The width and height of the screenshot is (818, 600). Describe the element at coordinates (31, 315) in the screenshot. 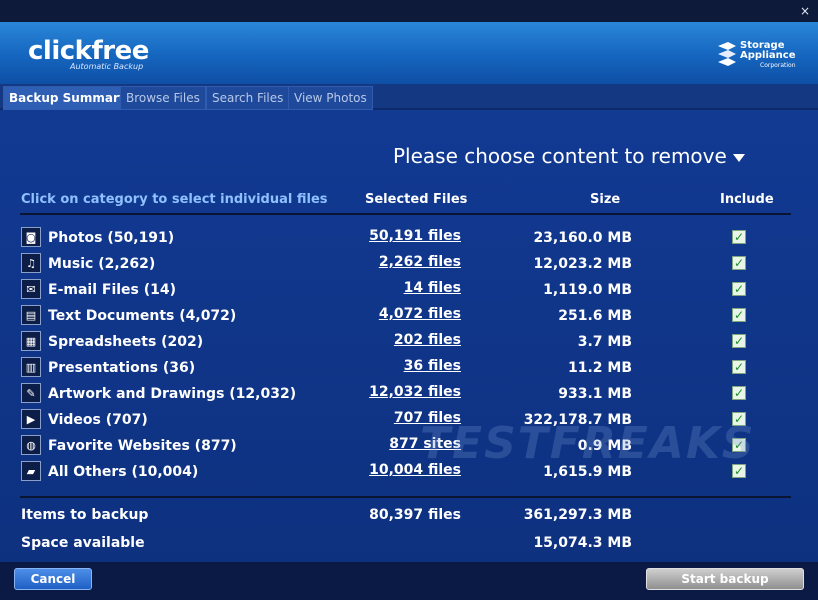

I see `document-icon: ▤` at that location.